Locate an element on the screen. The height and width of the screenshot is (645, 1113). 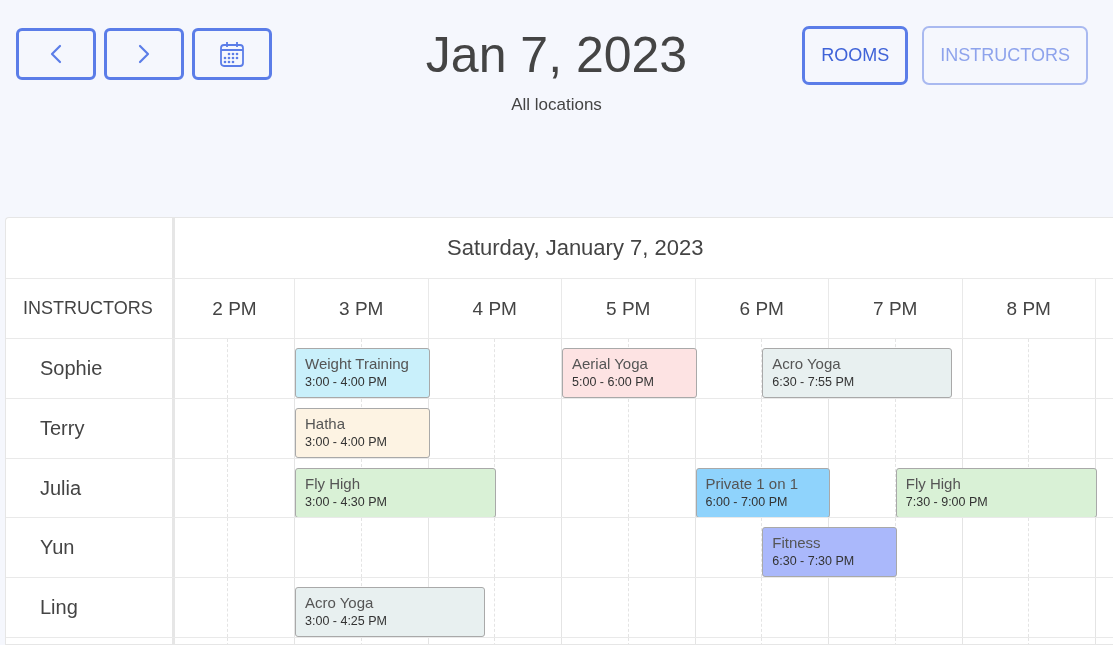
date-title: Jan 7, 2023 is located at coordinates (556, 55).